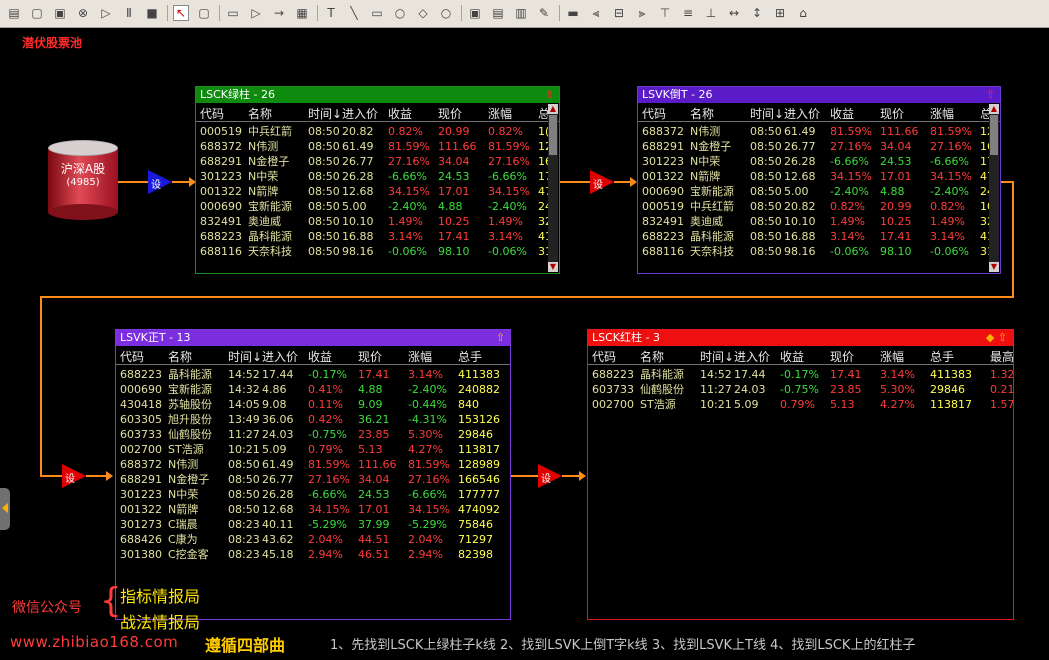  Describe the element at coordinates (819, 206) in the screenshot. I see `table-row: 000519 中兵红箭 08:50 20.82 0.82% 20.99 0.82% 10` at that location.